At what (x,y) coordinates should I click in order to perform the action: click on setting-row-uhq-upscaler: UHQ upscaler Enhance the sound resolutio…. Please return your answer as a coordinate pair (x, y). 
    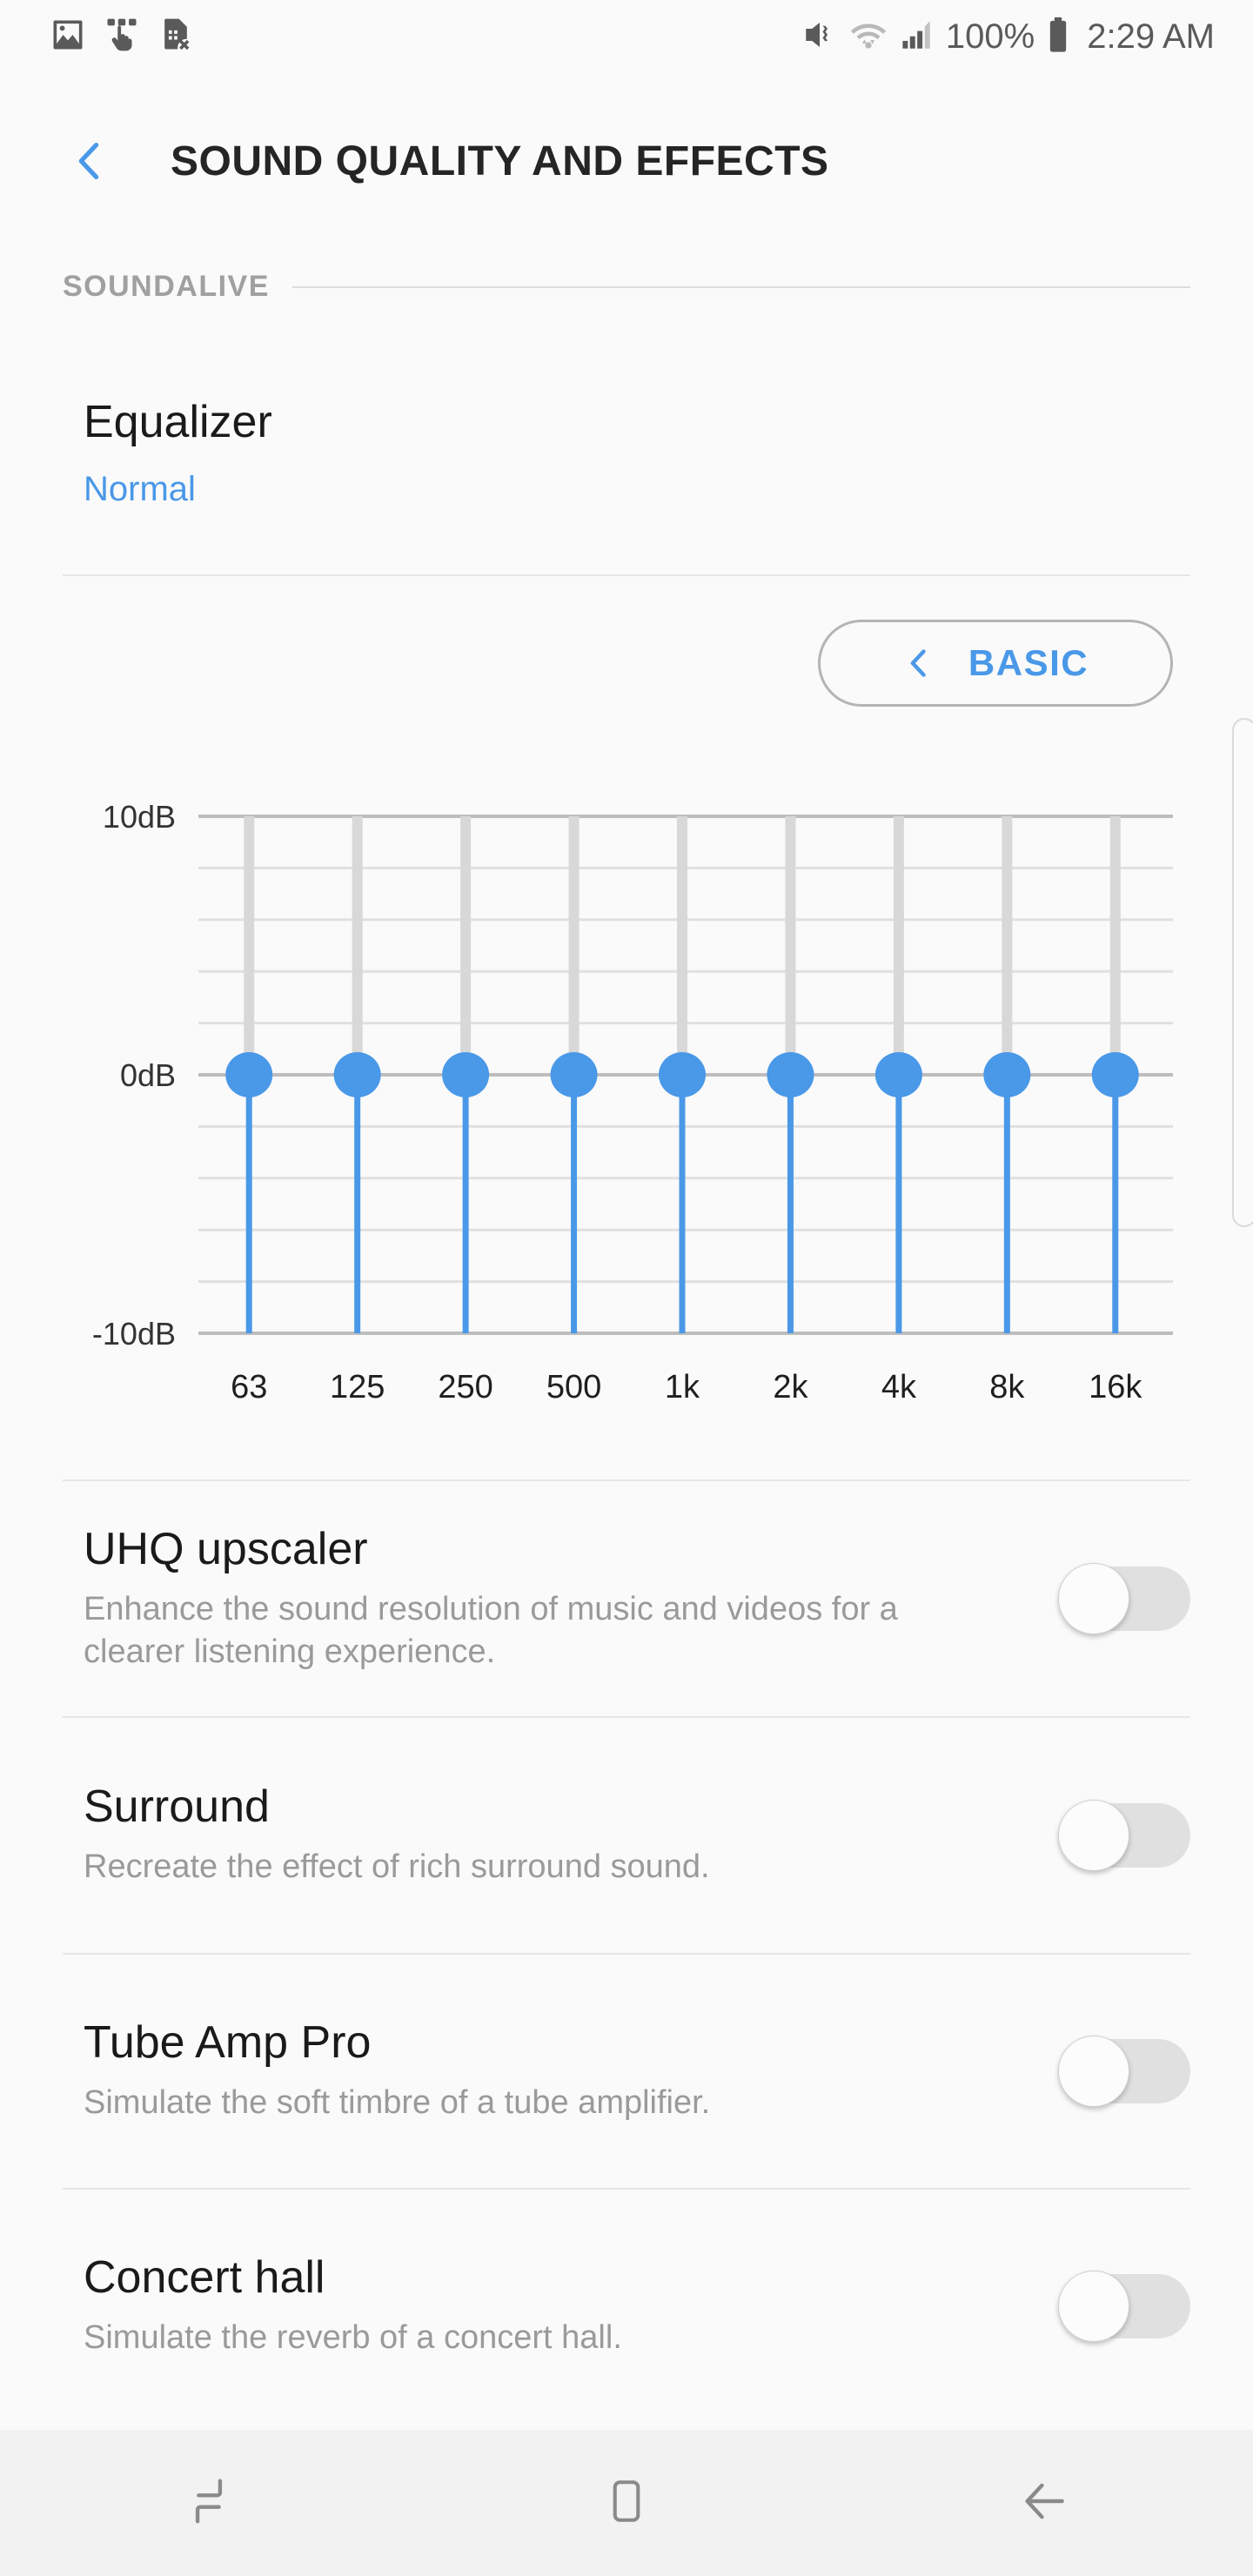
    Looking at the image, I should click on (626, 1599).